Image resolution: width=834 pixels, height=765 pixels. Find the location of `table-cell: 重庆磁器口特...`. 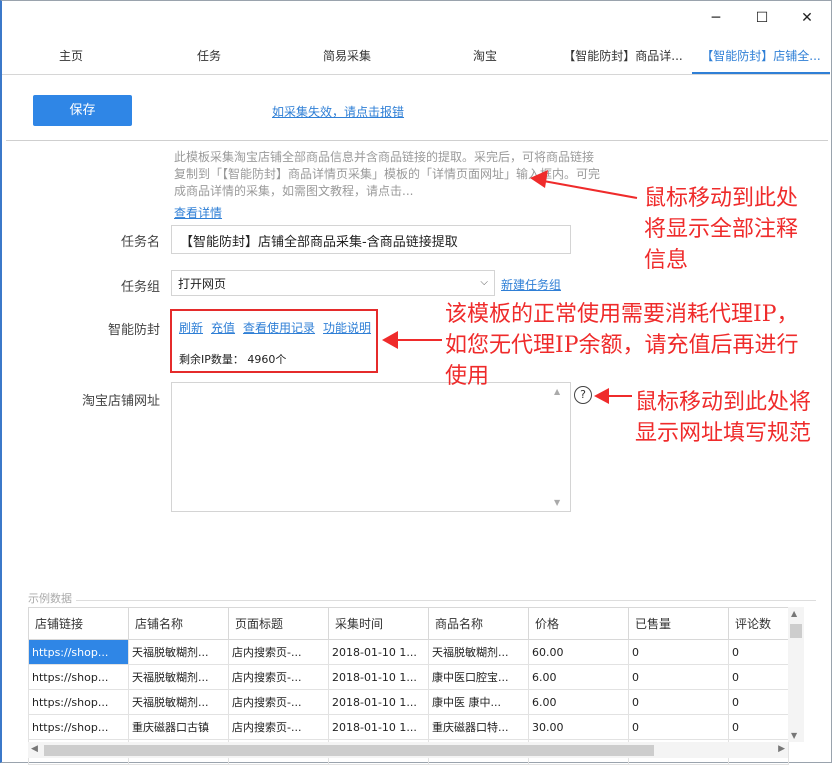

table-cell: 重庆磁器口特... is located at coordinates (478, 727).